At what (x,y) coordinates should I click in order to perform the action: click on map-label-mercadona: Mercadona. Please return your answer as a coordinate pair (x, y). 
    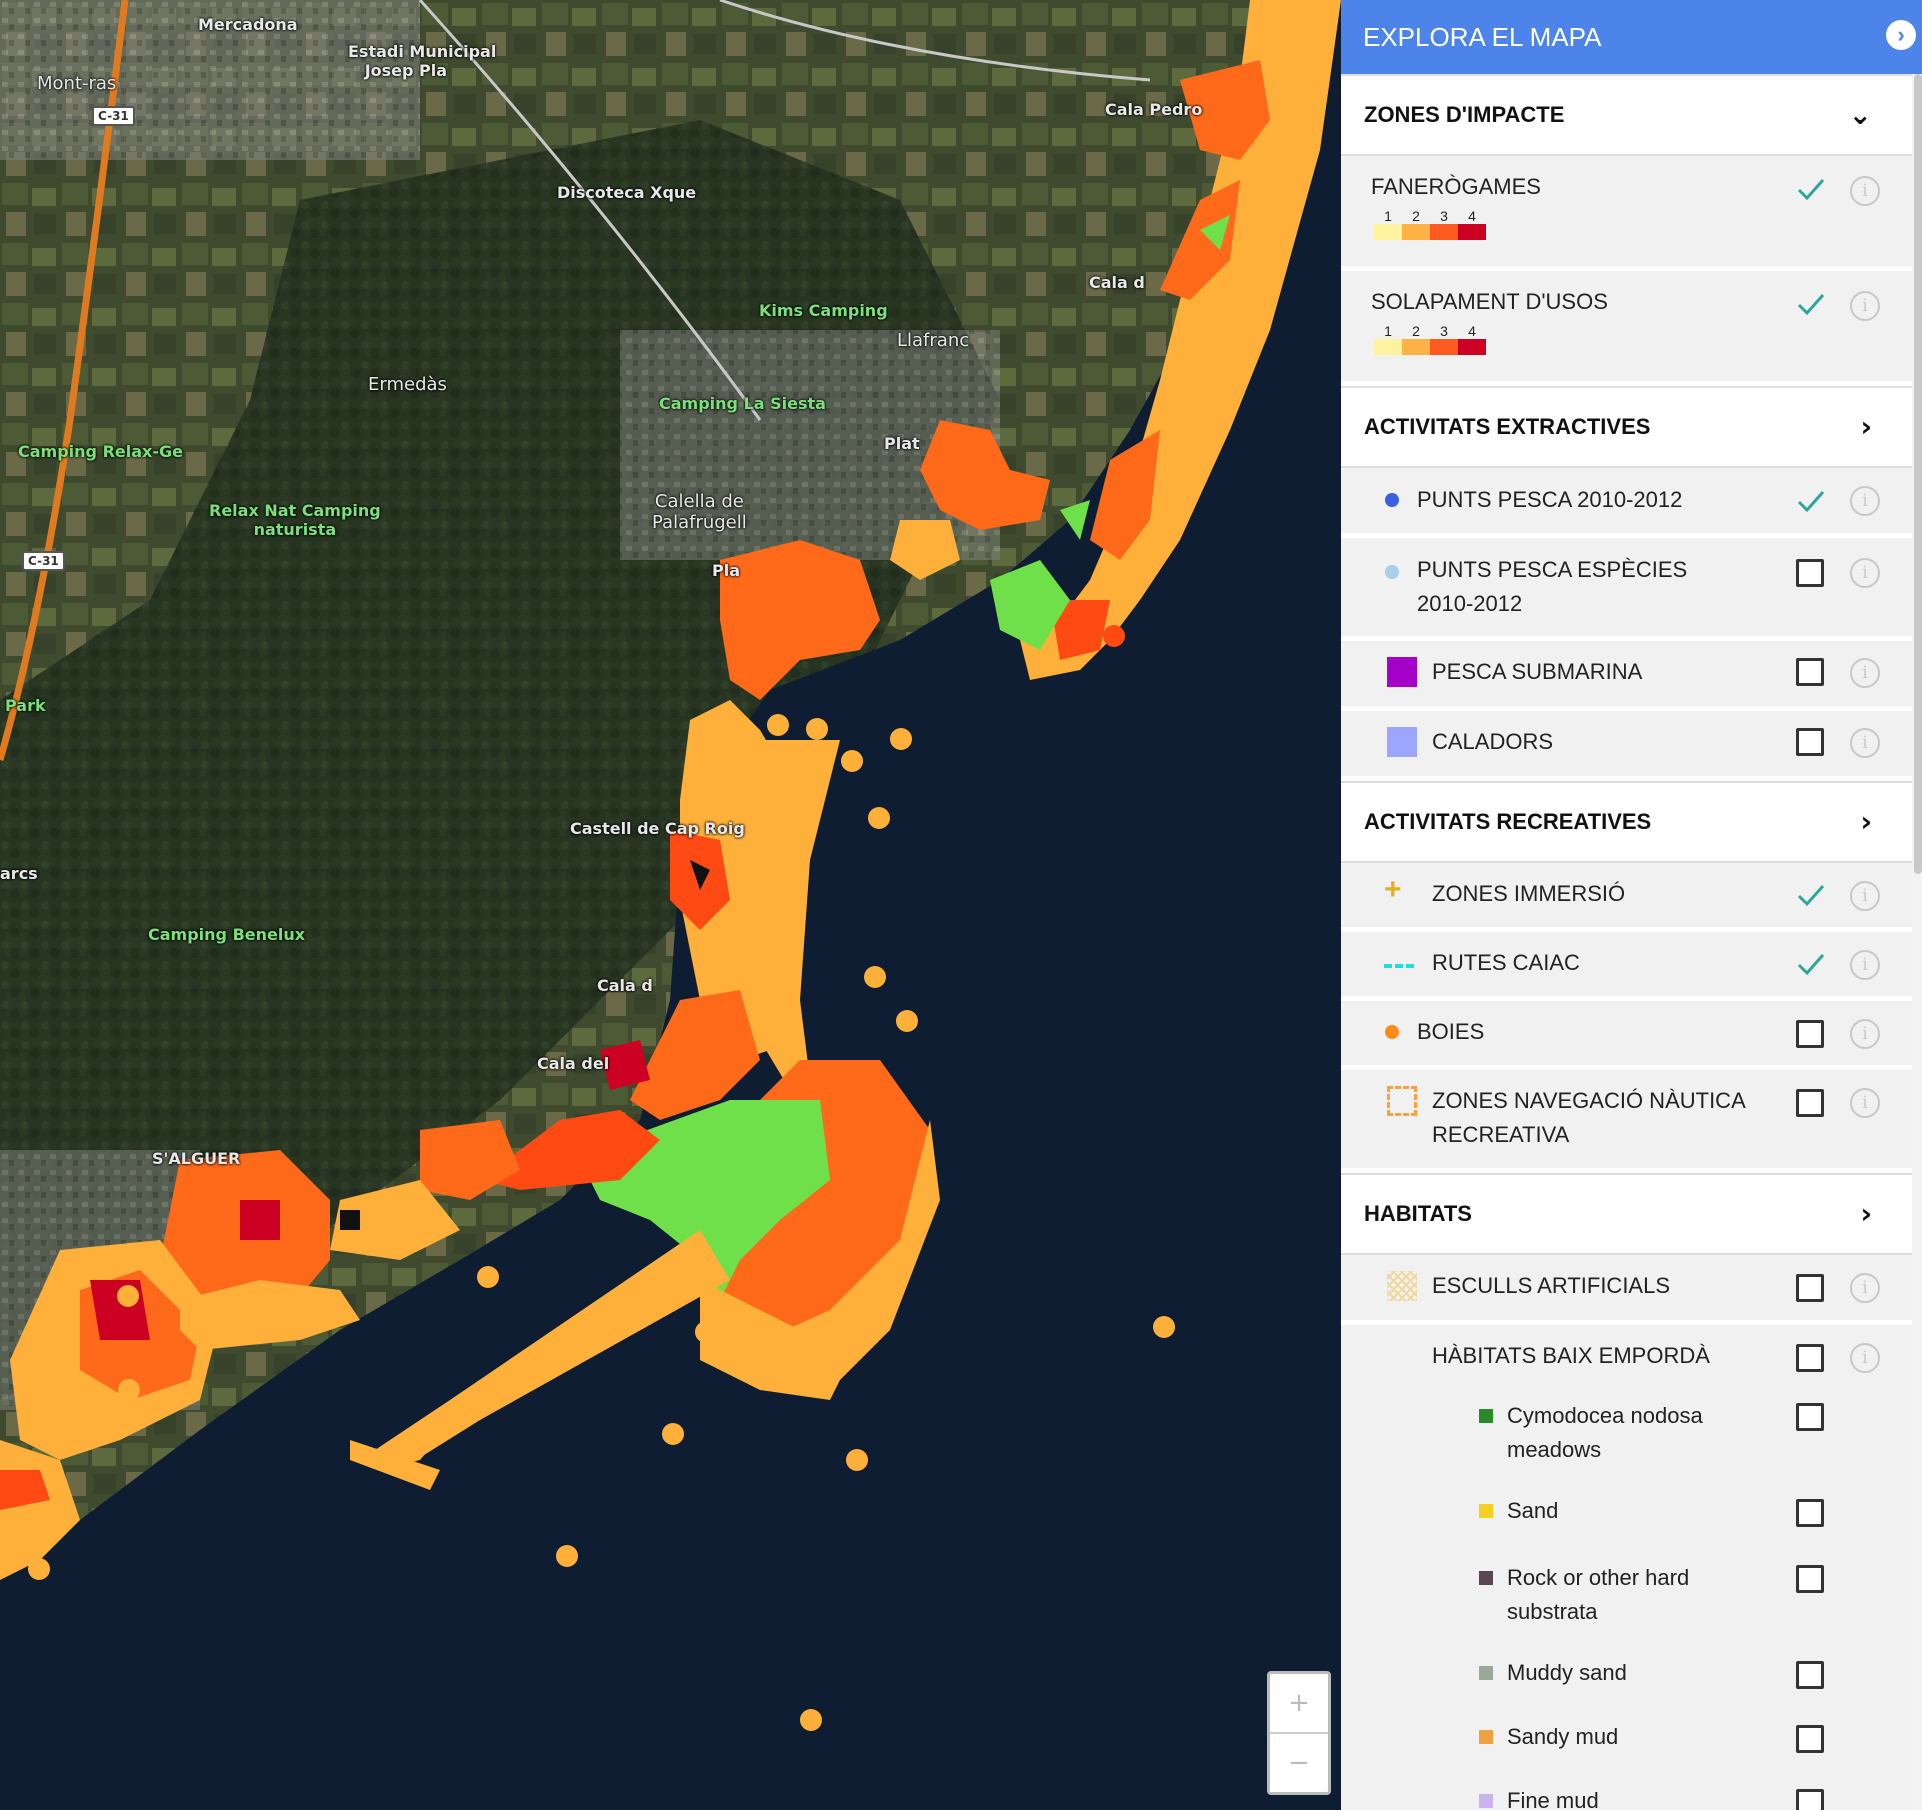
    Looking at the image, I should click on (248, 24).